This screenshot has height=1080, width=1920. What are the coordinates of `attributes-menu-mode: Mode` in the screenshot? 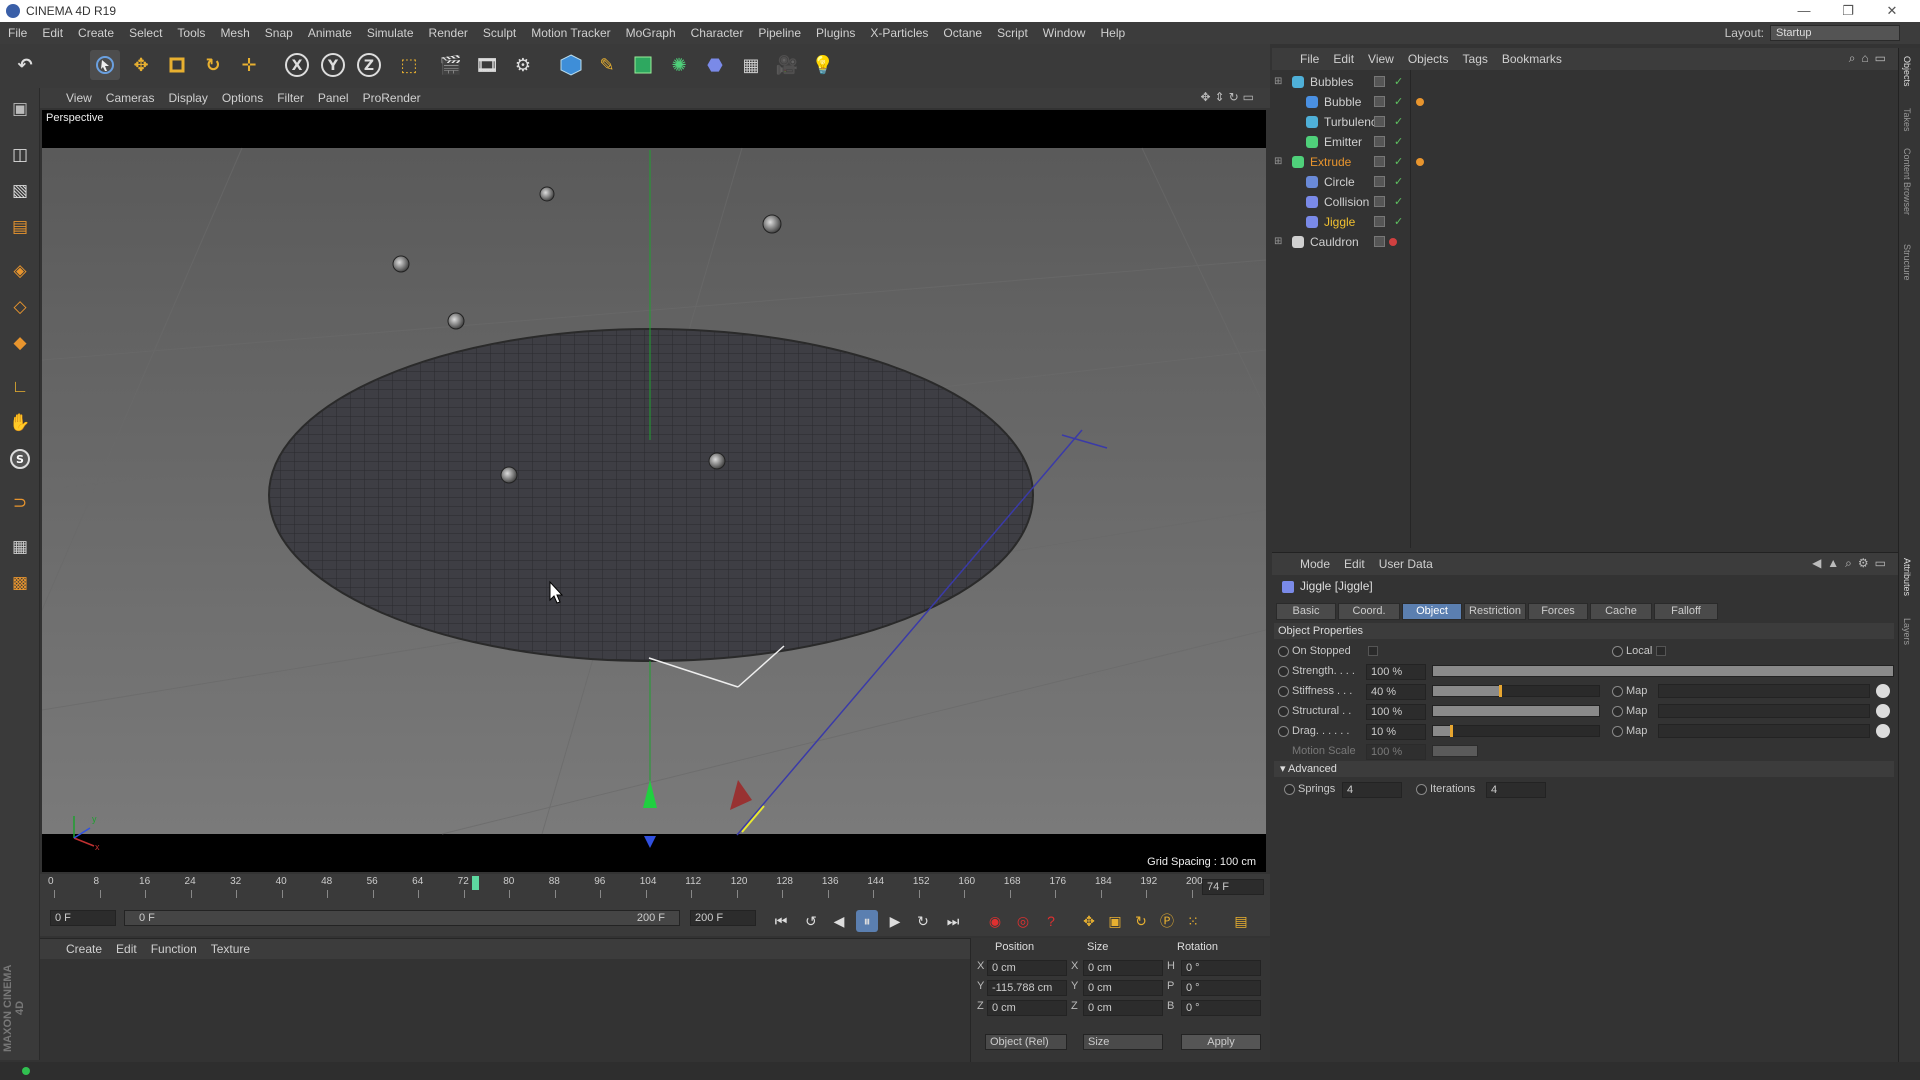 It's located at (1315, 564).